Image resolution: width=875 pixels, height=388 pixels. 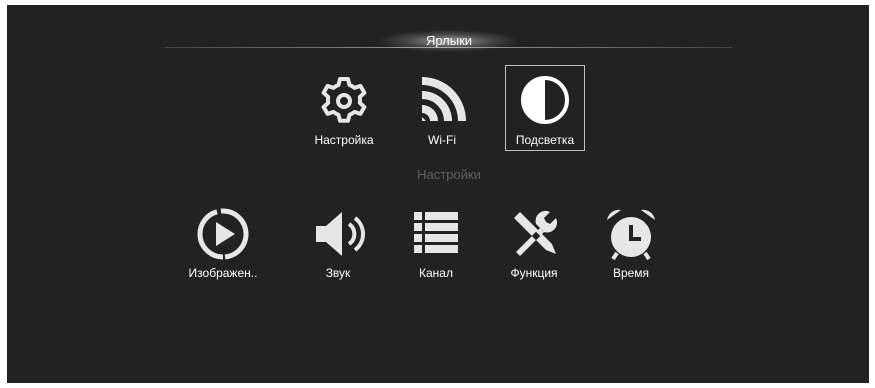 I want to click on settings-label: Канал, so click(x=436, y=273).